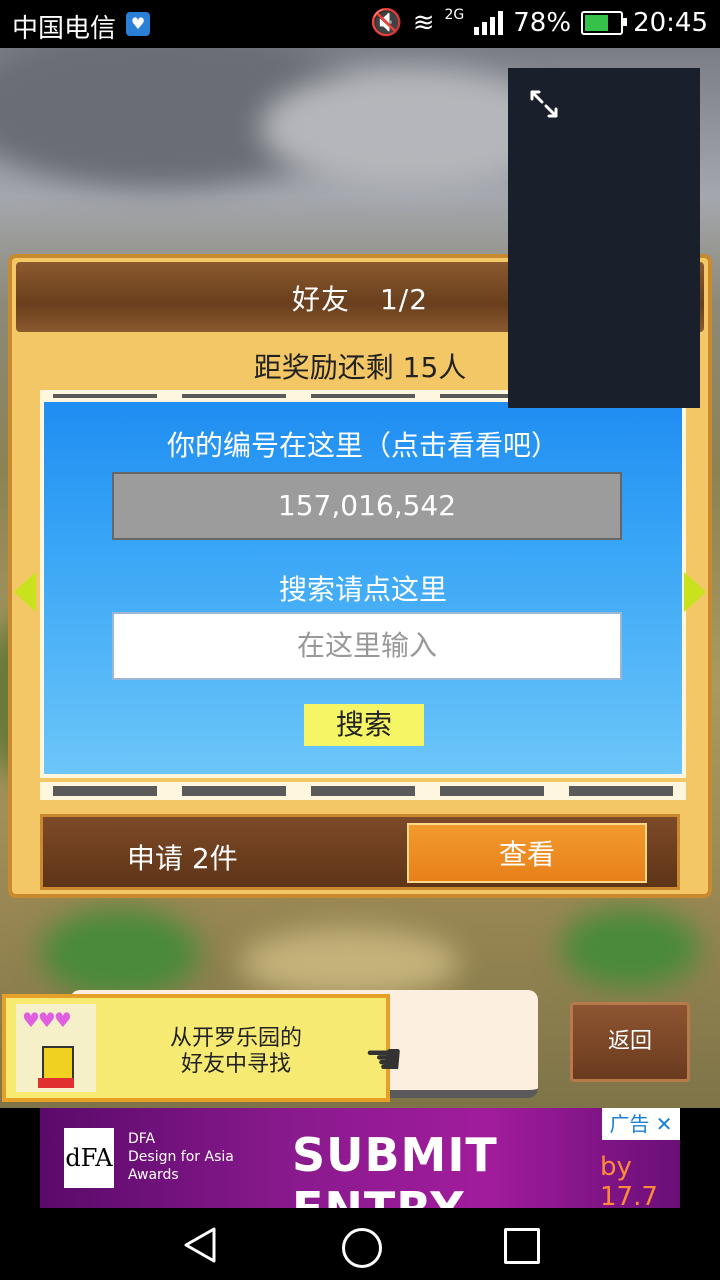  Describe the element at coordinates (235, 1038) in the screenshot. I see `hint-line-1: 从开罗乐园的` at that location.